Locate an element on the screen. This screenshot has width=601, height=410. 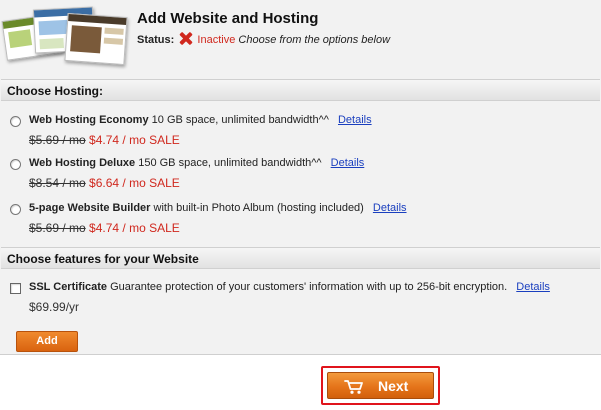
page-title: Add Website and Hosting is located at coordinates (228, 18).